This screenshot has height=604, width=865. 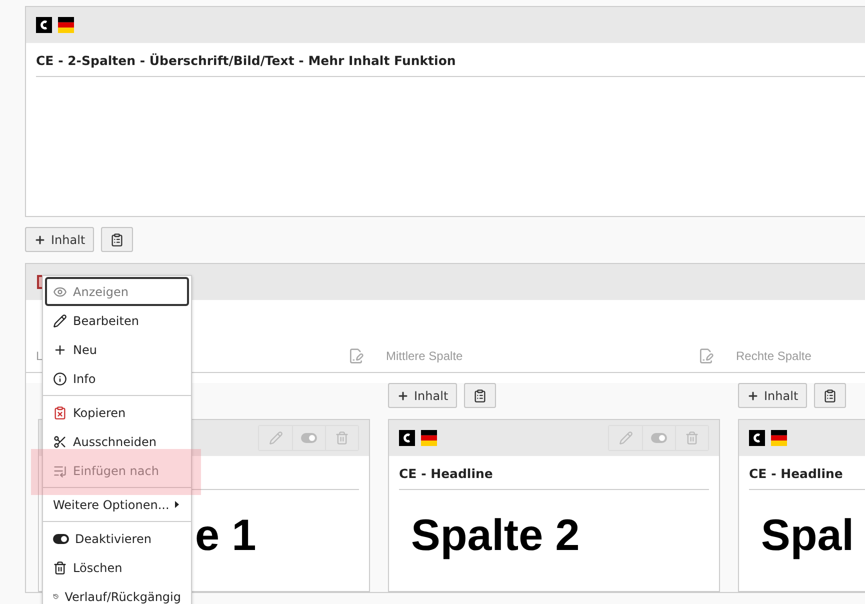 I want to click on column-label: Rechte Spalte, so click(x=774, y=356).